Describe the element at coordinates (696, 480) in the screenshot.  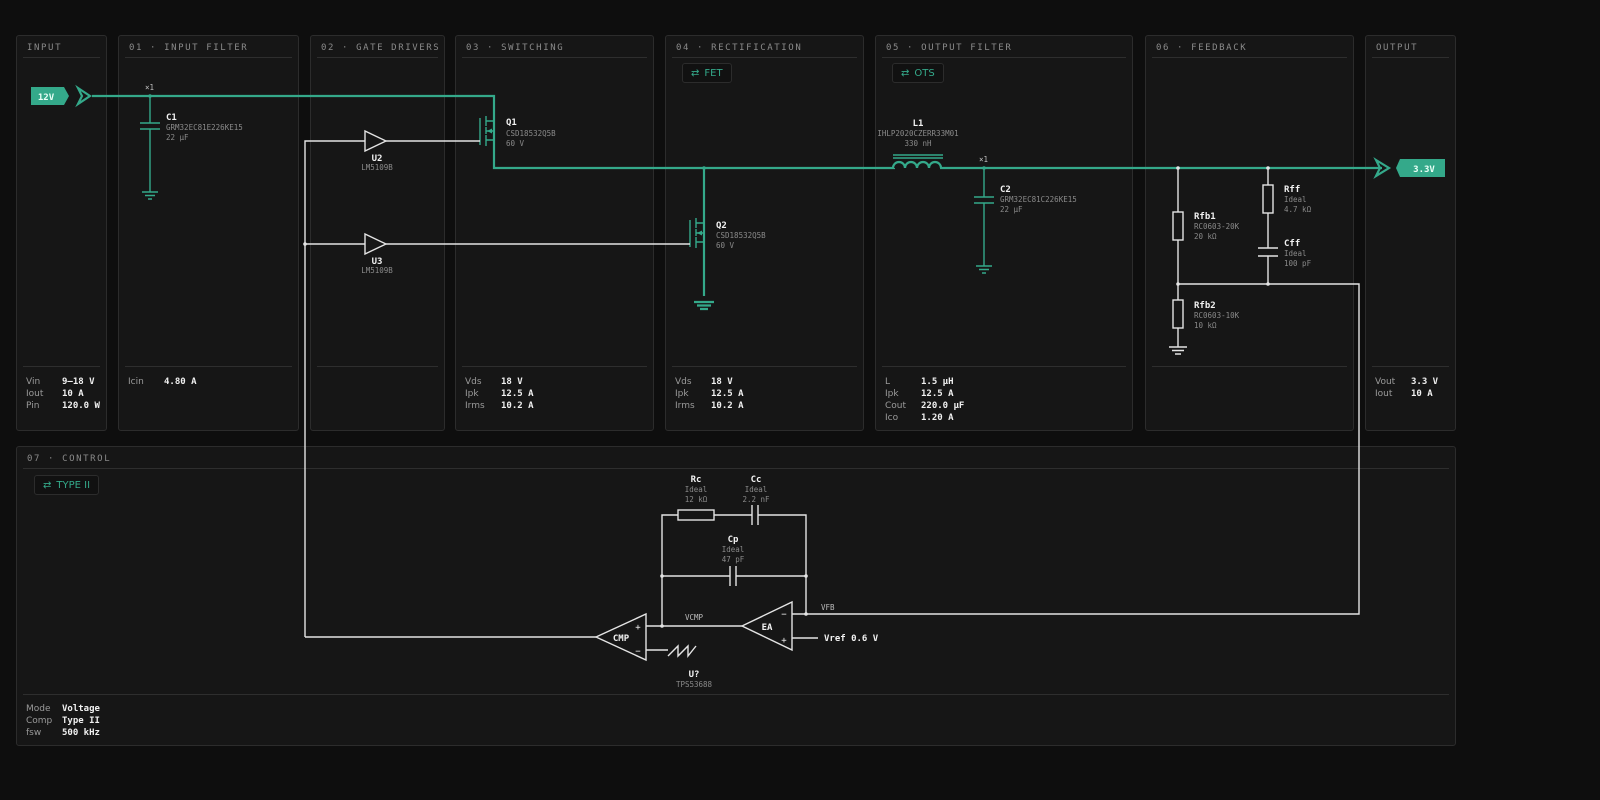
I see `rc-ref: Rc` at that location.